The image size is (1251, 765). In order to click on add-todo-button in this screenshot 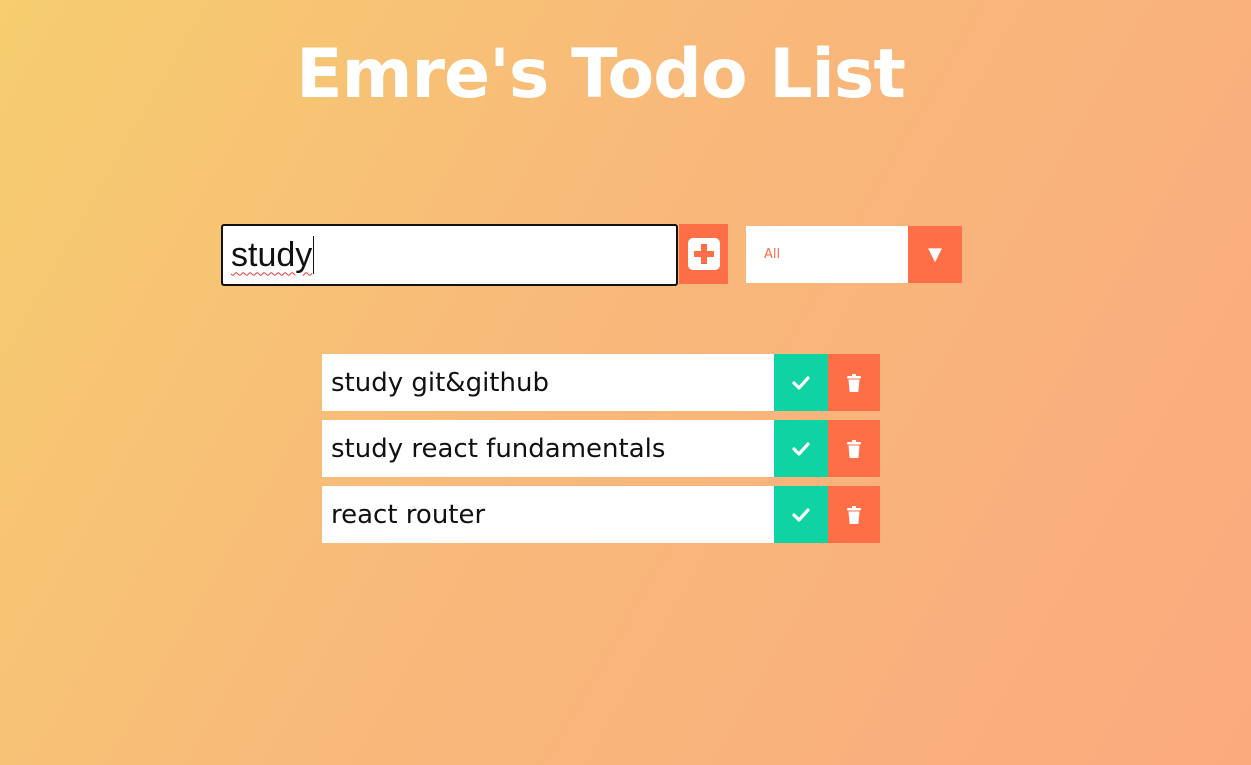, I will do `click(703, 254)`.